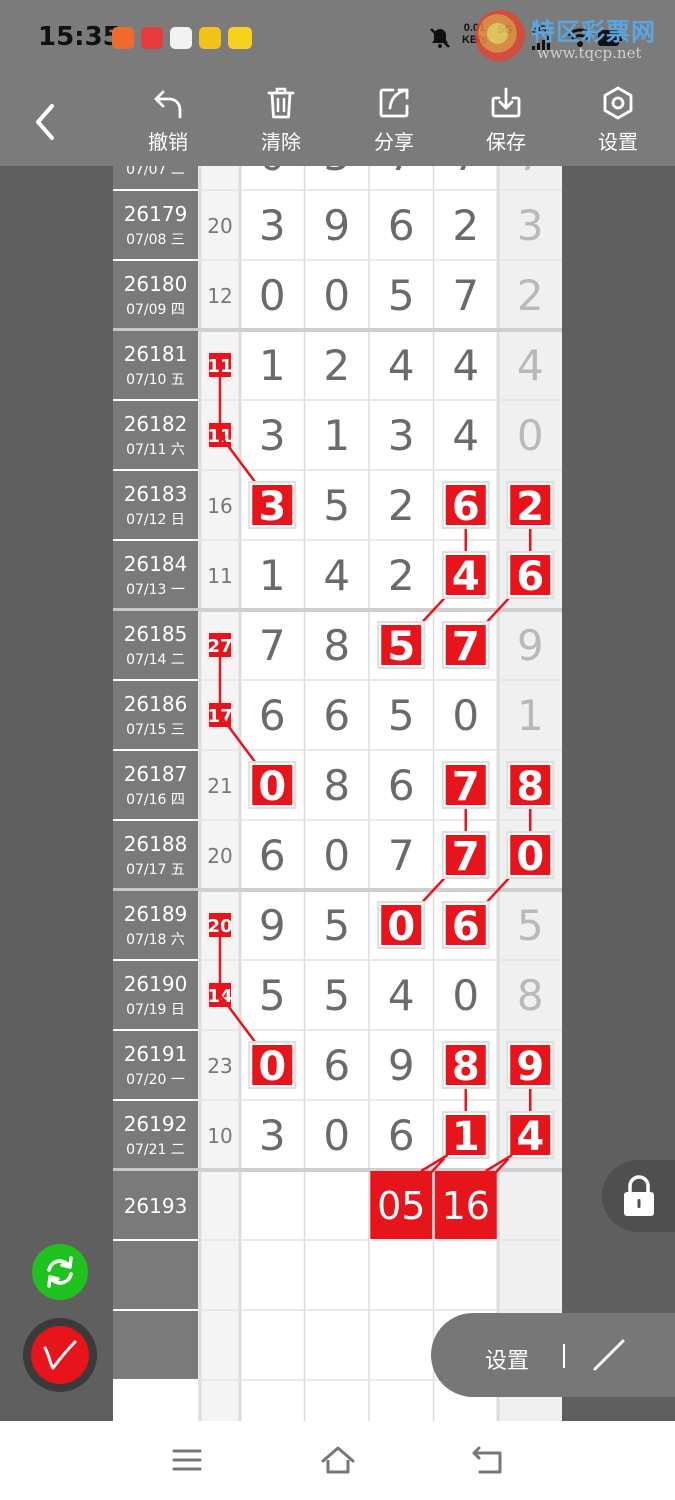  Describe the element at coordinates (46, 122) in the screenshot. I see `back-button` at that location.